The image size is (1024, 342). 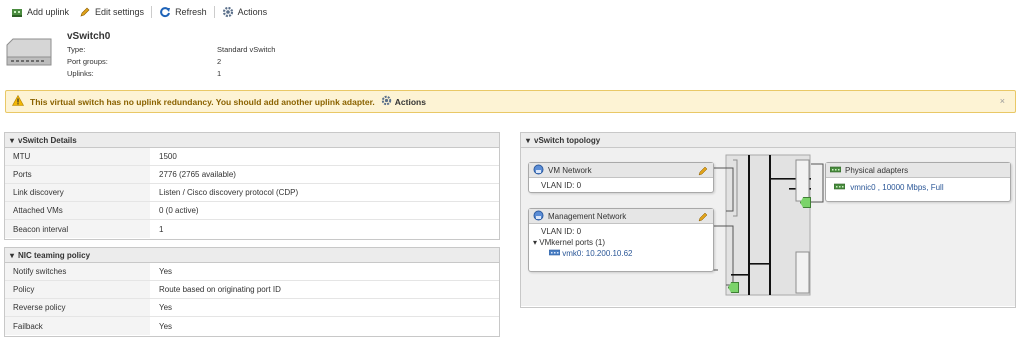 What do you see at coordinates (896, 187) in the screenshot?
I see `vmnic0-link: vmnic0 , 10000 Mbps, Full` at bounding box center [896, 187].